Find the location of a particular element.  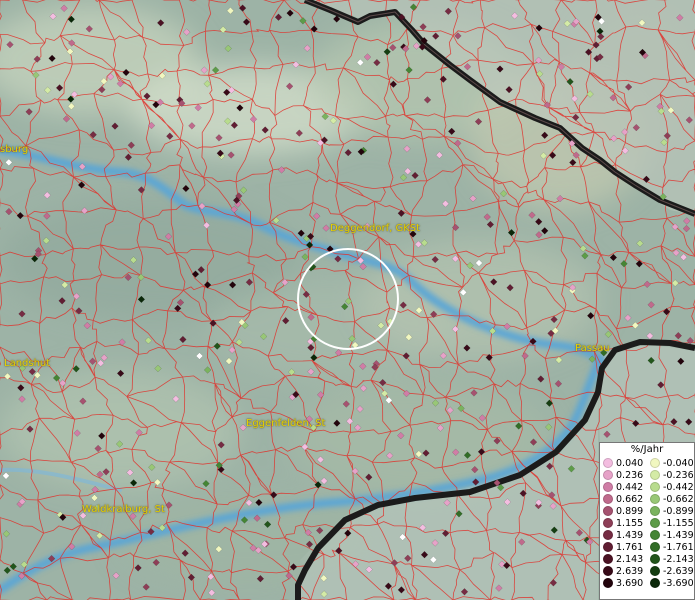

legend-value: 0.442 is located at coordinates (630, 487).